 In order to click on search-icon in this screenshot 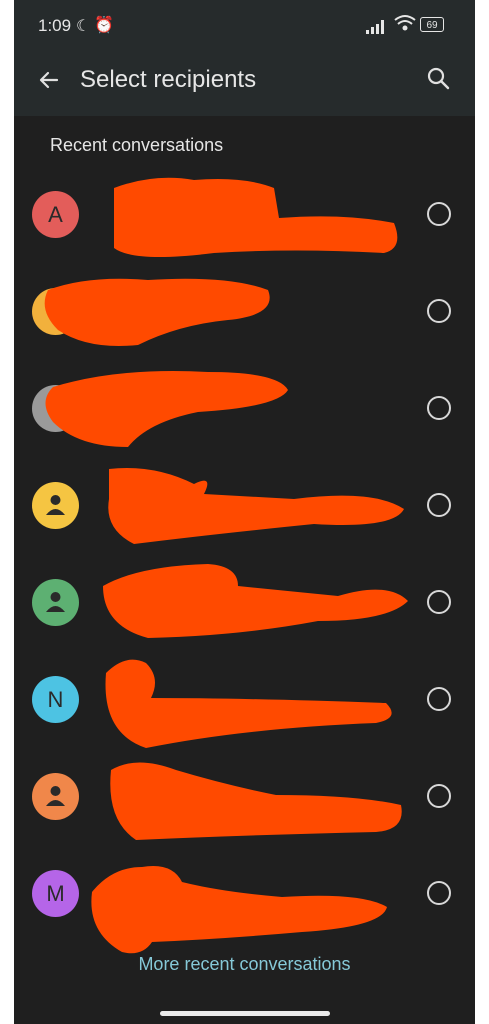, I will do `click(441, 81)`.